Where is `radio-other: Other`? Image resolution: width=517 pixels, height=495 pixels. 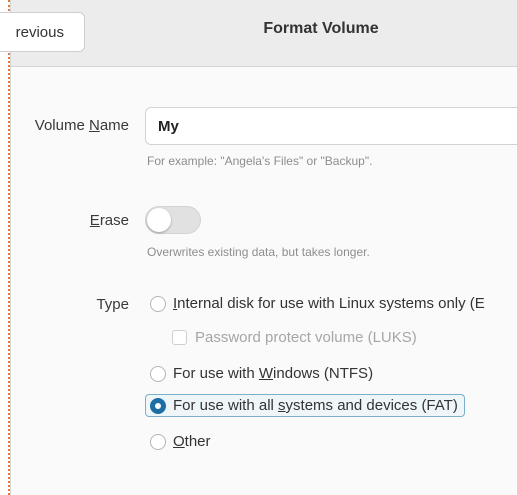
radio-other: Other is located at coordinates (180, 441).